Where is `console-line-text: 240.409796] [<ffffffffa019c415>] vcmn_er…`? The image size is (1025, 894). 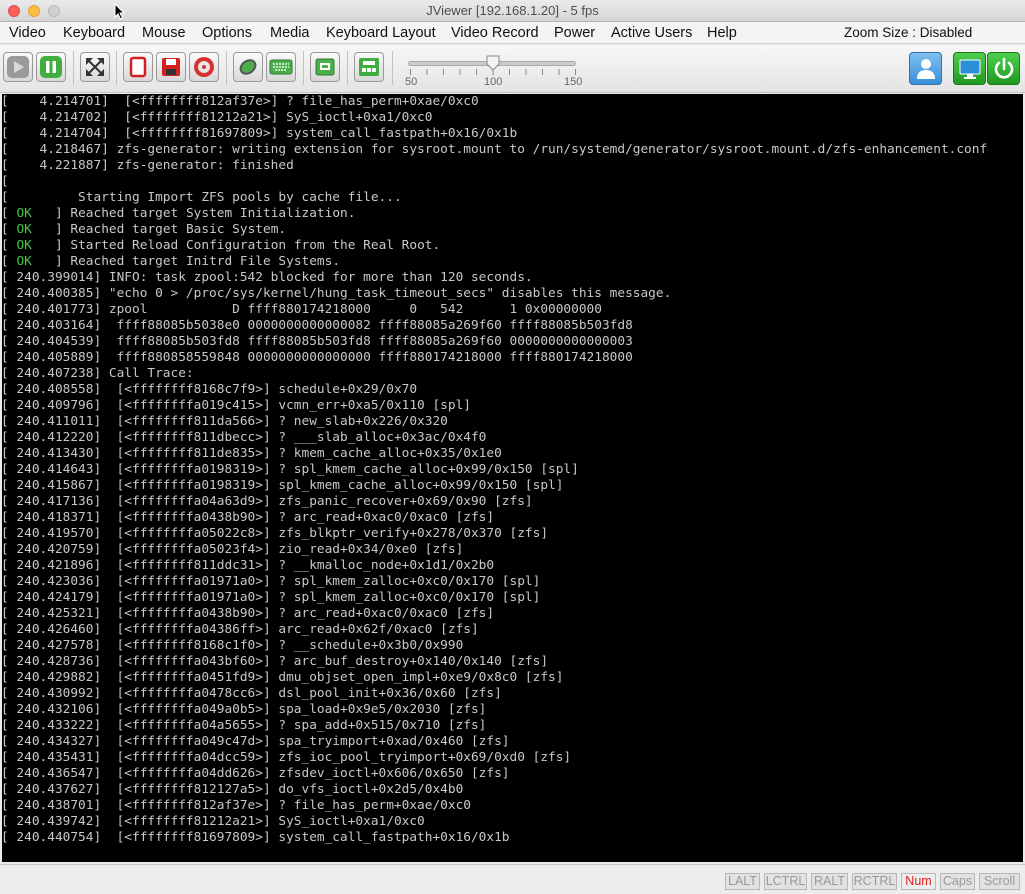 console-line-text: 240.409796] [<ffffffffa019c415>] vcmn_er… is located at coordinates (239, 405).